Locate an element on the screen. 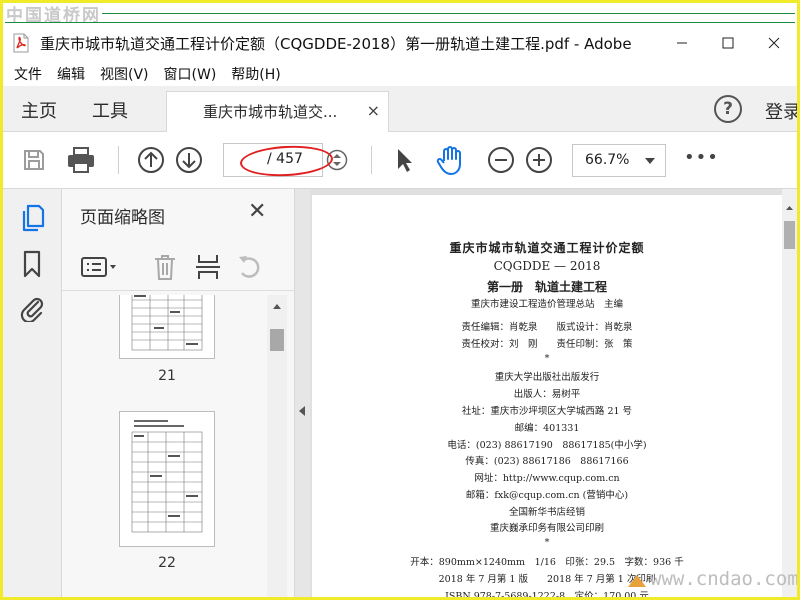 This screenshot has width=800, height=600. watermark-top: 中国道桥网 is located at coordinates (400, 13).